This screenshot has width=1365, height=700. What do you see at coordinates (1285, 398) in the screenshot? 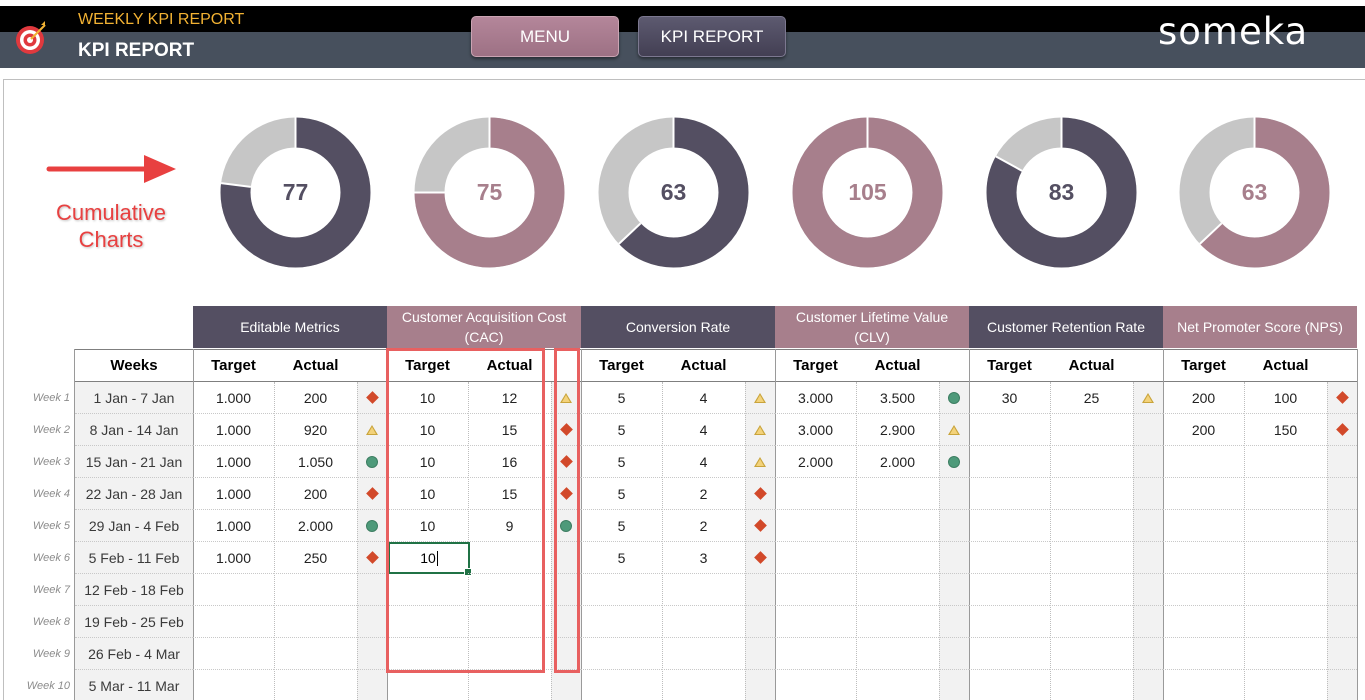
I see `actual-cell: 100` at bounding box center [1285, 398].